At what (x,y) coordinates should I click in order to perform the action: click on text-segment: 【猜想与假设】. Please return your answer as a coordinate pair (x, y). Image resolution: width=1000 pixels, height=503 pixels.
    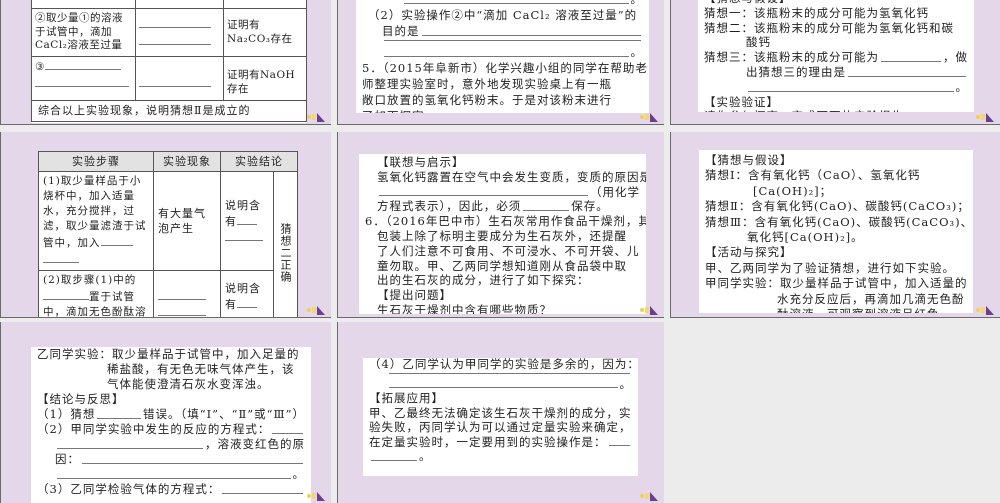
    Looking at the image, I should click on (749, 160).